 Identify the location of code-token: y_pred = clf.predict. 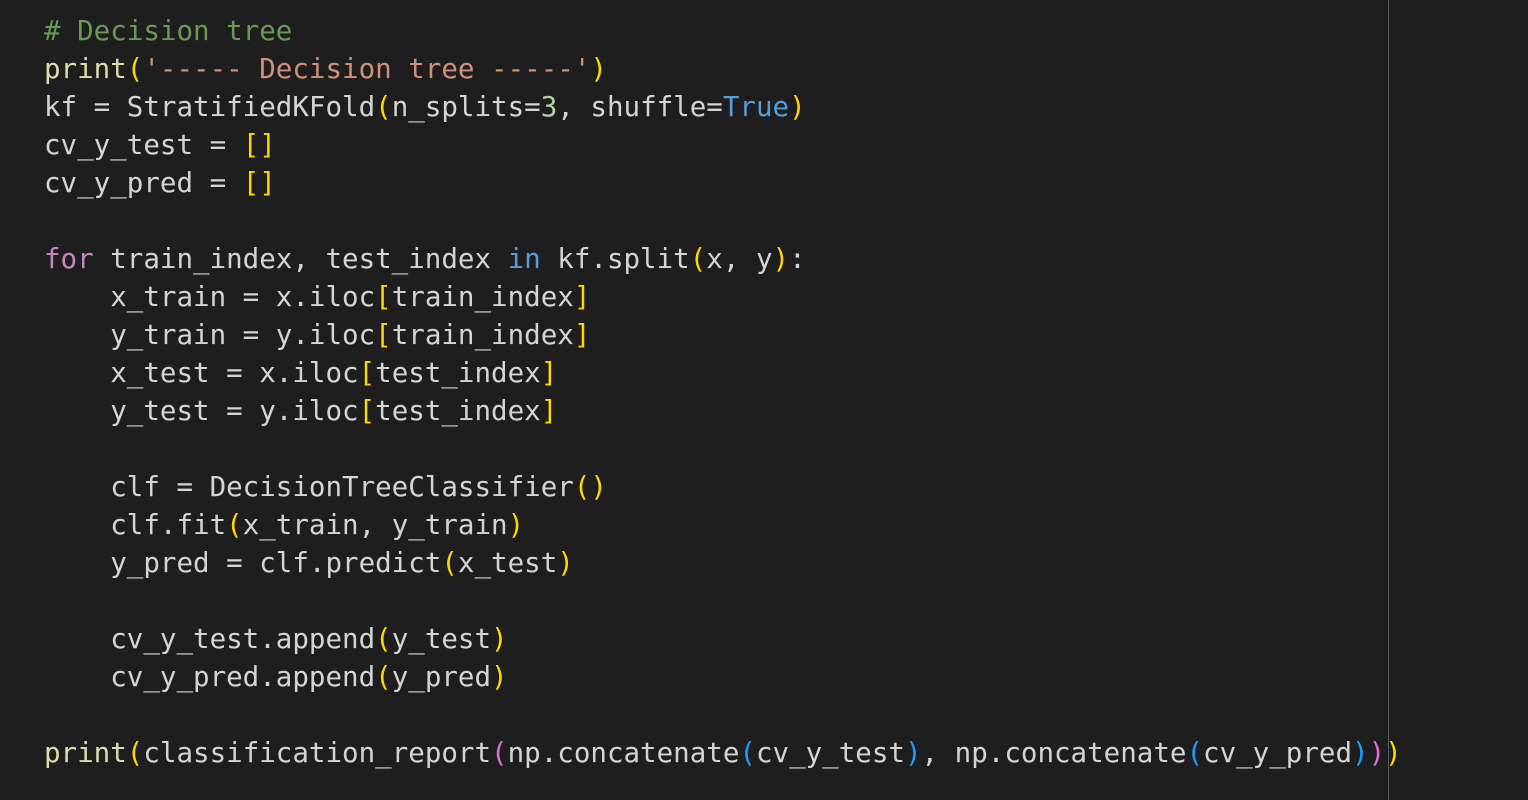
(243, 563).